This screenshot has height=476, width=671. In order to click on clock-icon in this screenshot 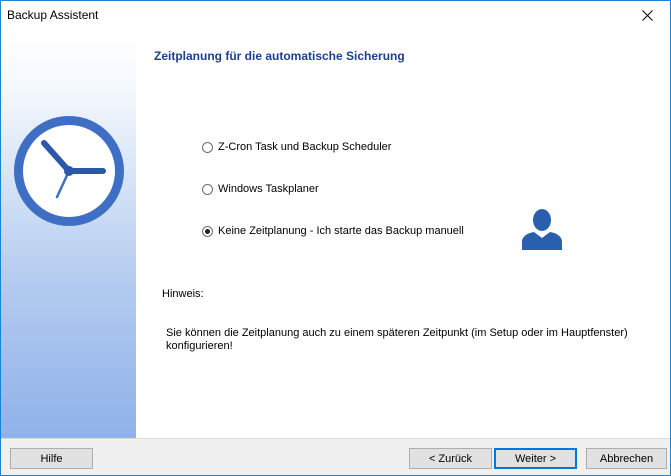, I will do `click(69, 171)`.